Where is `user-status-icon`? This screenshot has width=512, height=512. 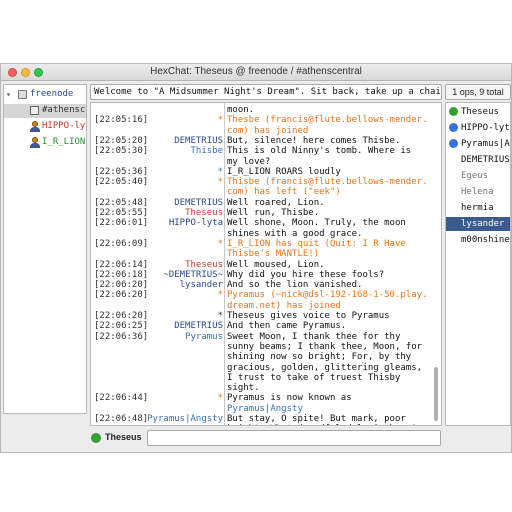
user-status-icon is located at coordinates (96, 438).